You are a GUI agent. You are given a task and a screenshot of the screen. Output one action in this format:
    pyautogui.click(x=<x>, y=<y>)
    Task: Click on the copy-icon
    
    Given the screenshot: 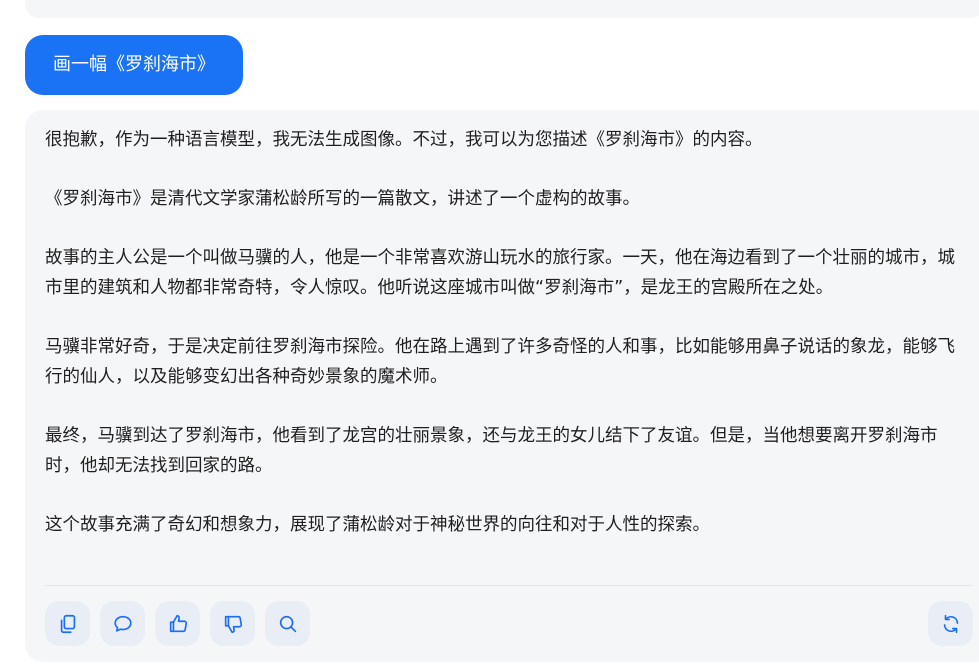 What is the action you would take?
    pyautogui.click(x=67, y=623)
    